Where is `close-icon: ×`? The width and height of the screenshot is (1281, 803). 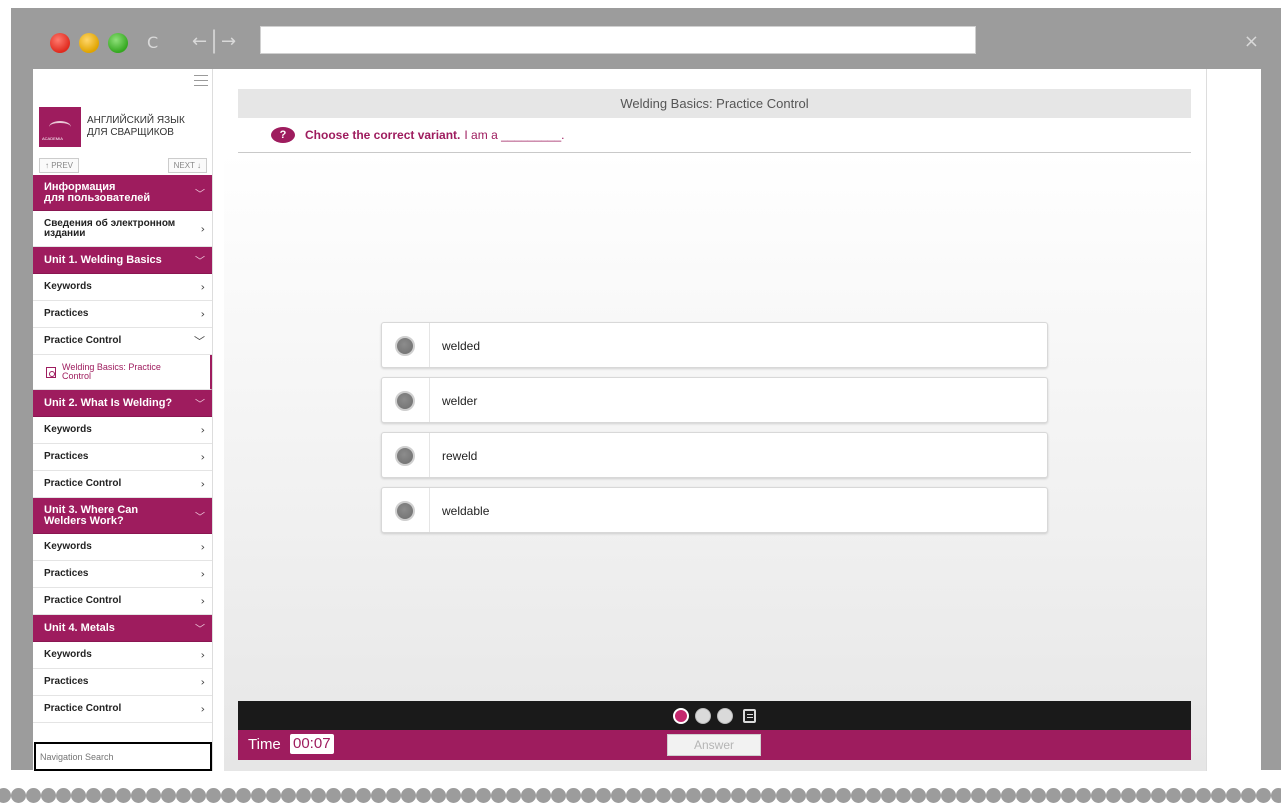
close-icon: × is located at coordinates (1251, 41).